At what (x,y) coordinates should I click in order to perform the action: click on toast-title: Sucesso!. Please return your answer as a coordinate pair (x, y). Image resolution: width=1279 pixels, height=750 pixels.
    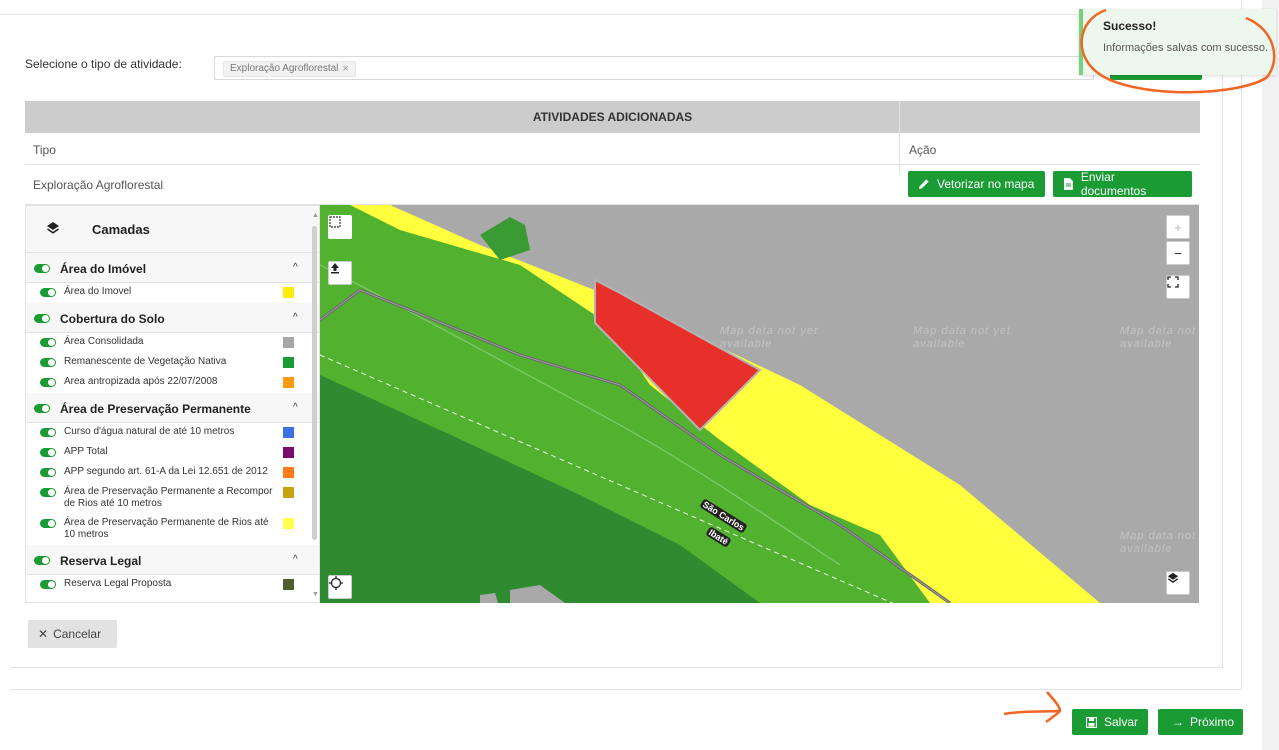
    Looking at the image, I should click on (1130, 26).